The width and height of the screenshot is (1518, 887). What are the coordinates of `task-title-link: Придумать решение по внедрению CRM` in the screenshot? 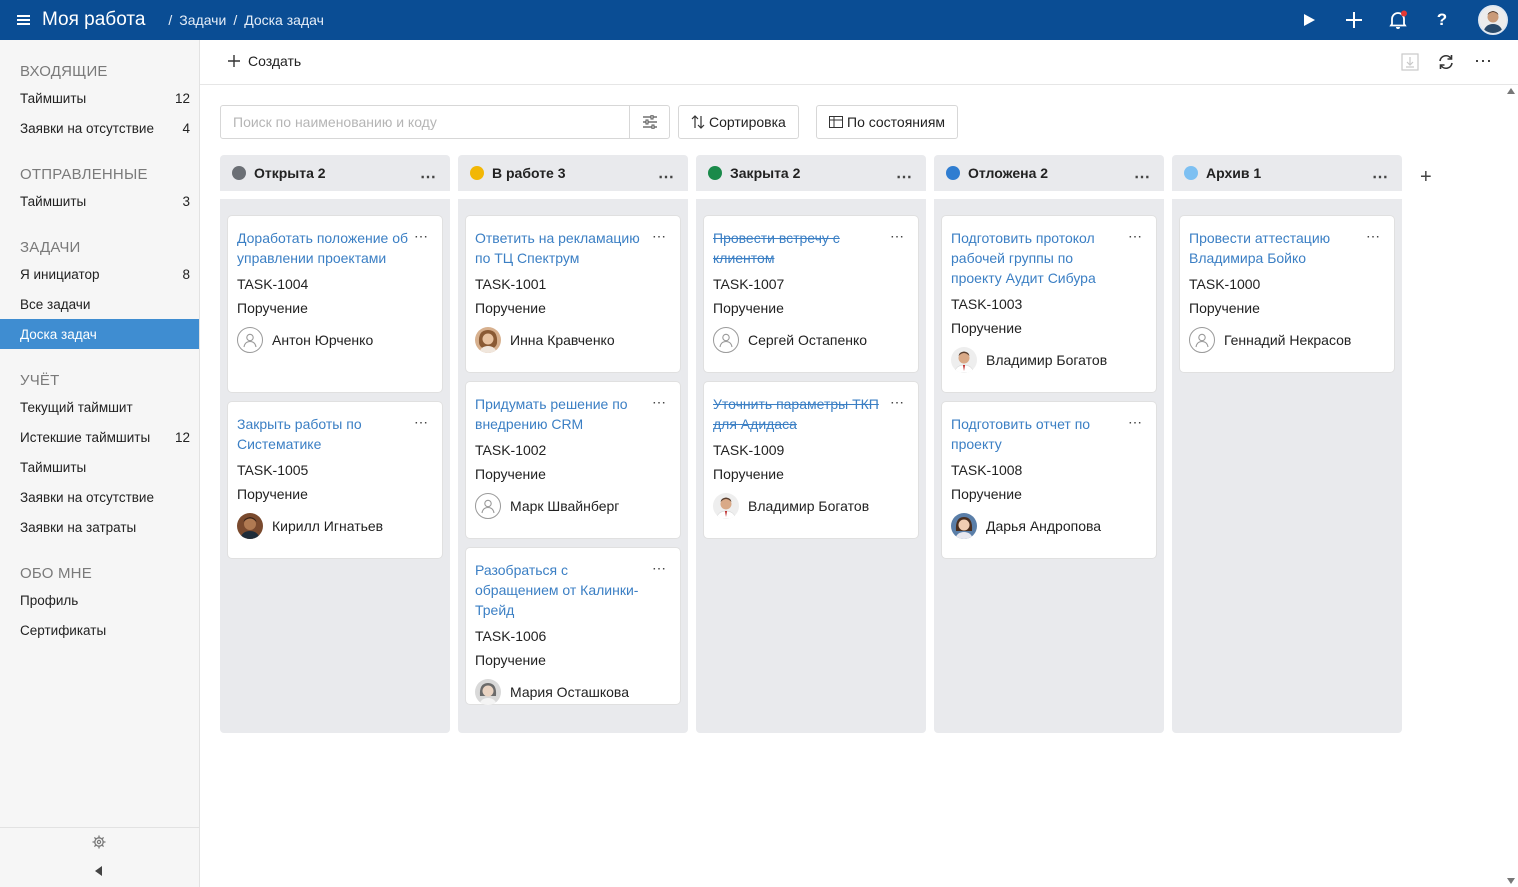 It's located at (563, 414).